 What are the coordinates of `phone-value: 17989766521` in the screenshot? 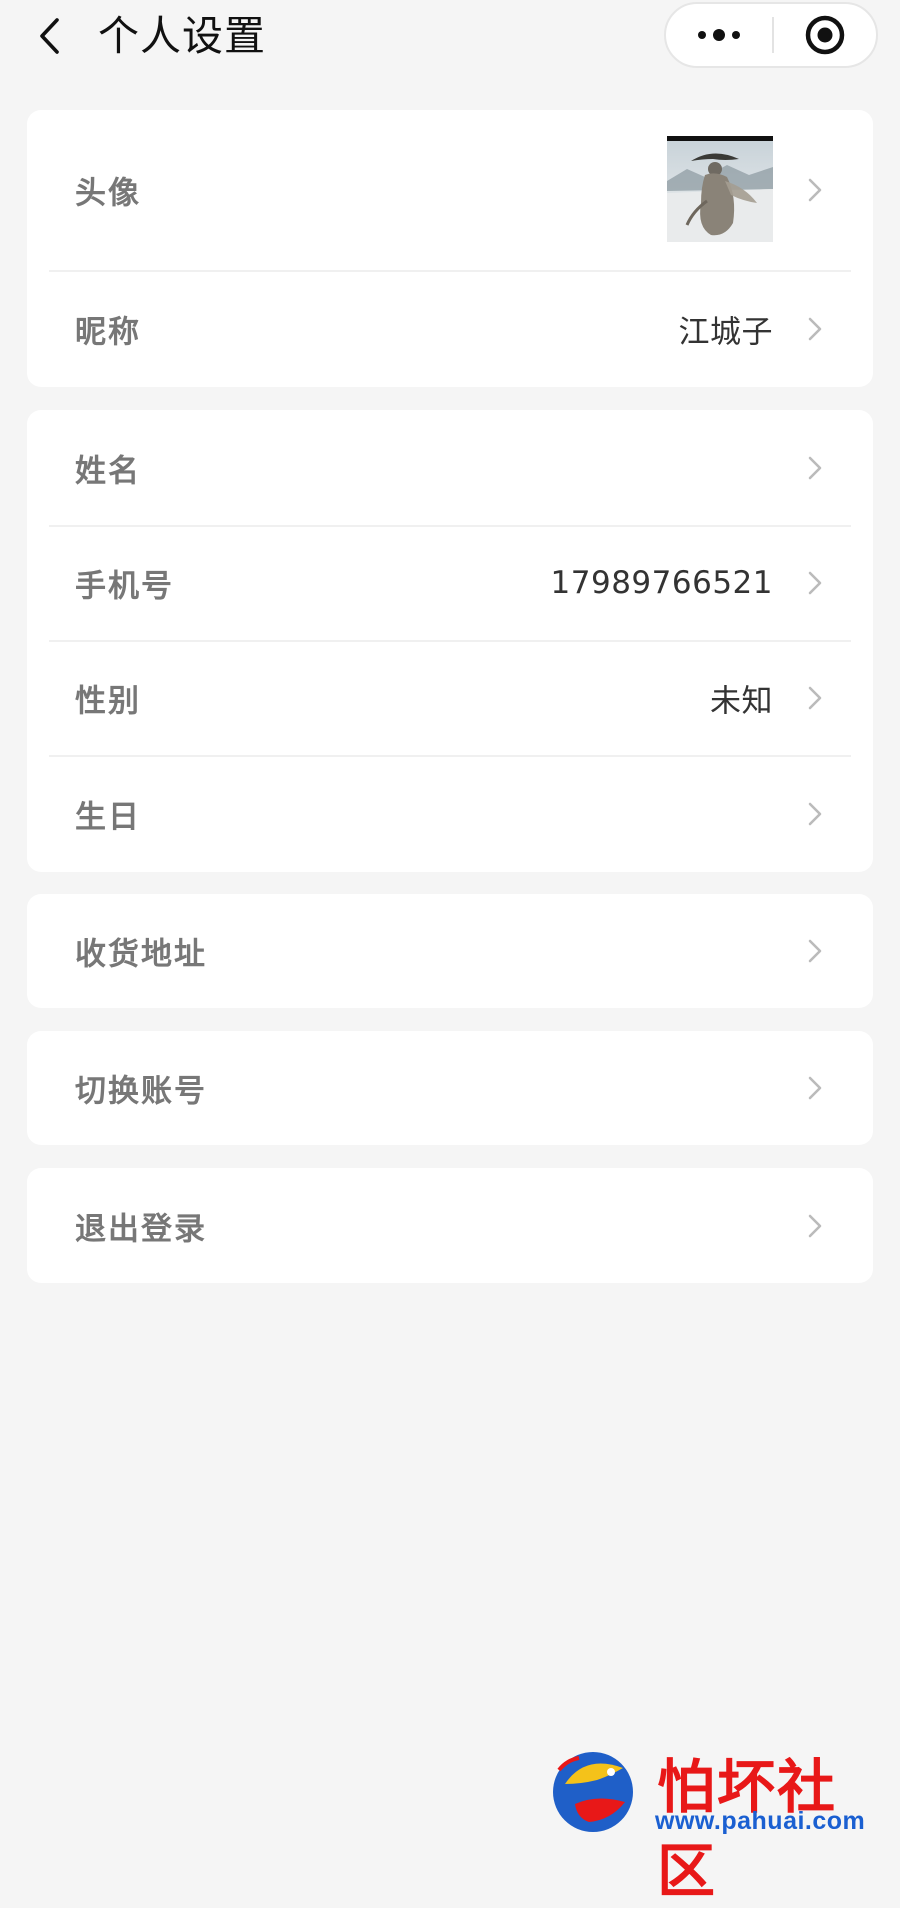 It's located at (661, 582).